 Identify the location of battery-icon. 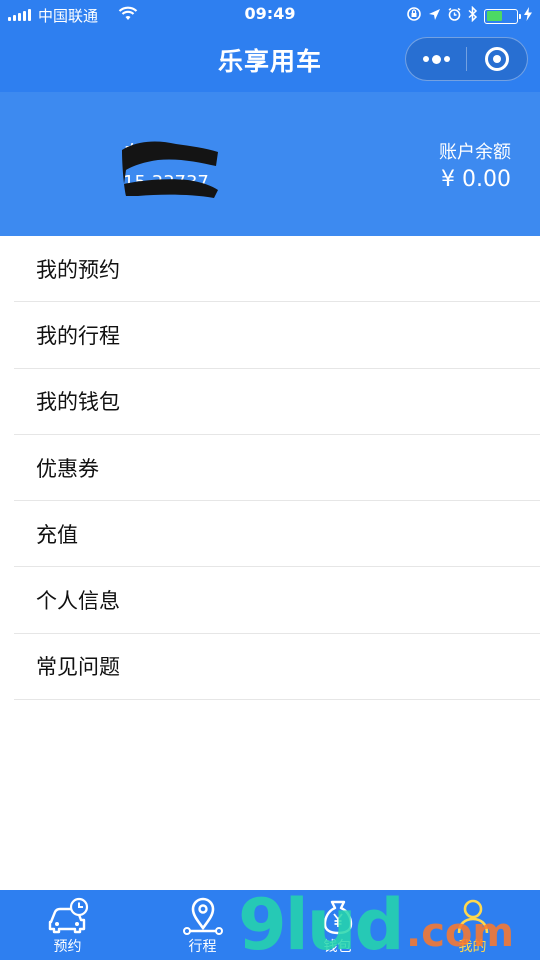
(502, 16).